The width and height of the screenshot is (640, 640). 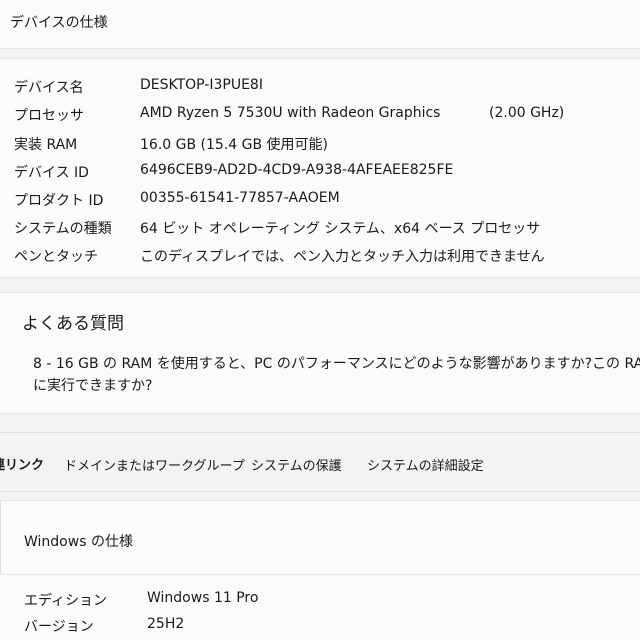 What do you see at coordinates (49, 116) in the screenshot?
I see `spec-label: プロセッサ` at bounding box center [49, 116].